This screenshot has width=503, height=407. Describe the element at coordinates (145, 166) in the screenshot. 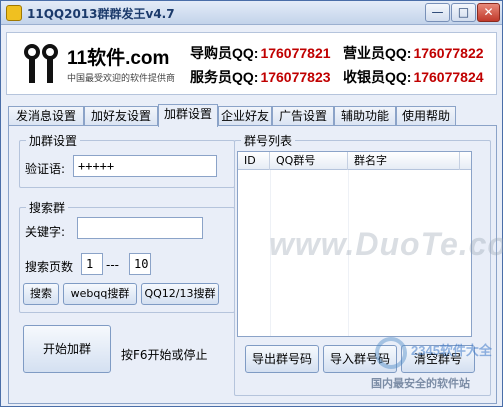

I see `verify-message-input: +++++` at that location.